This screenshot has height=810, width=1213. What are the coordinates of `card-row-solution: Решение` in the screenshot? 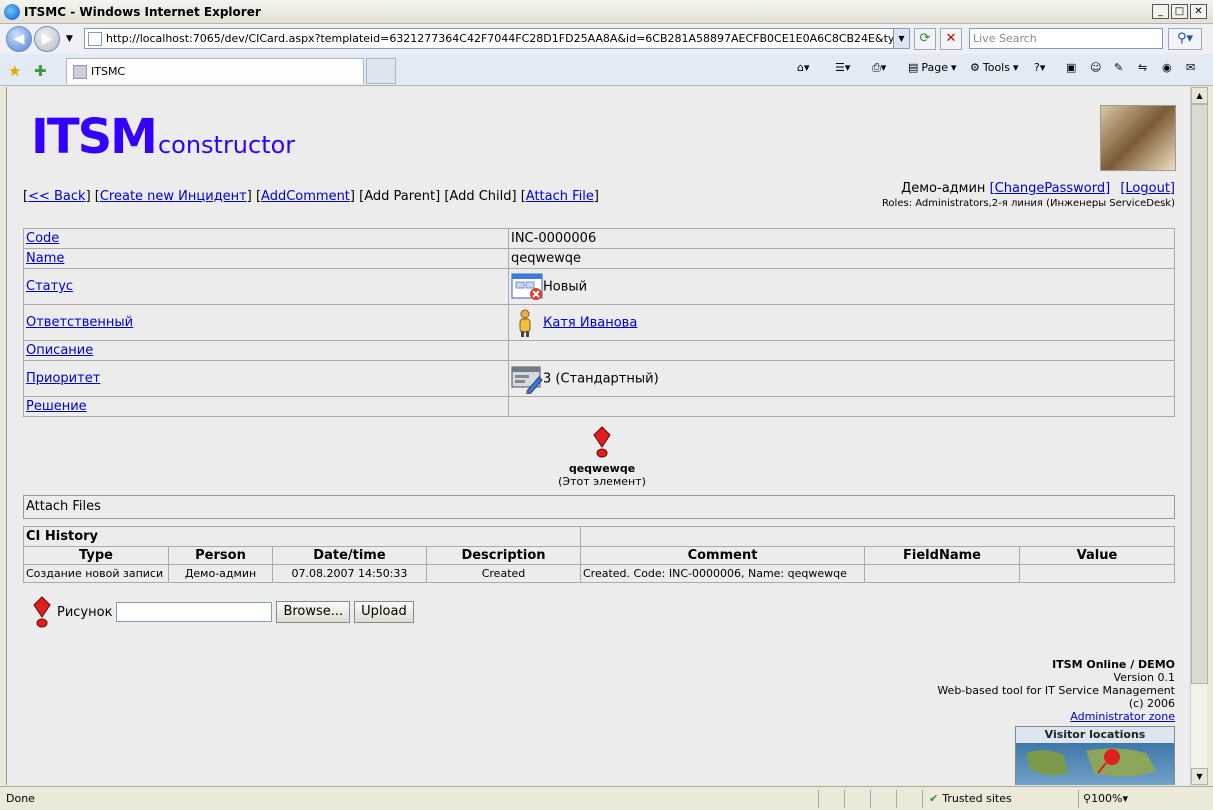 It's located at (599, 406).